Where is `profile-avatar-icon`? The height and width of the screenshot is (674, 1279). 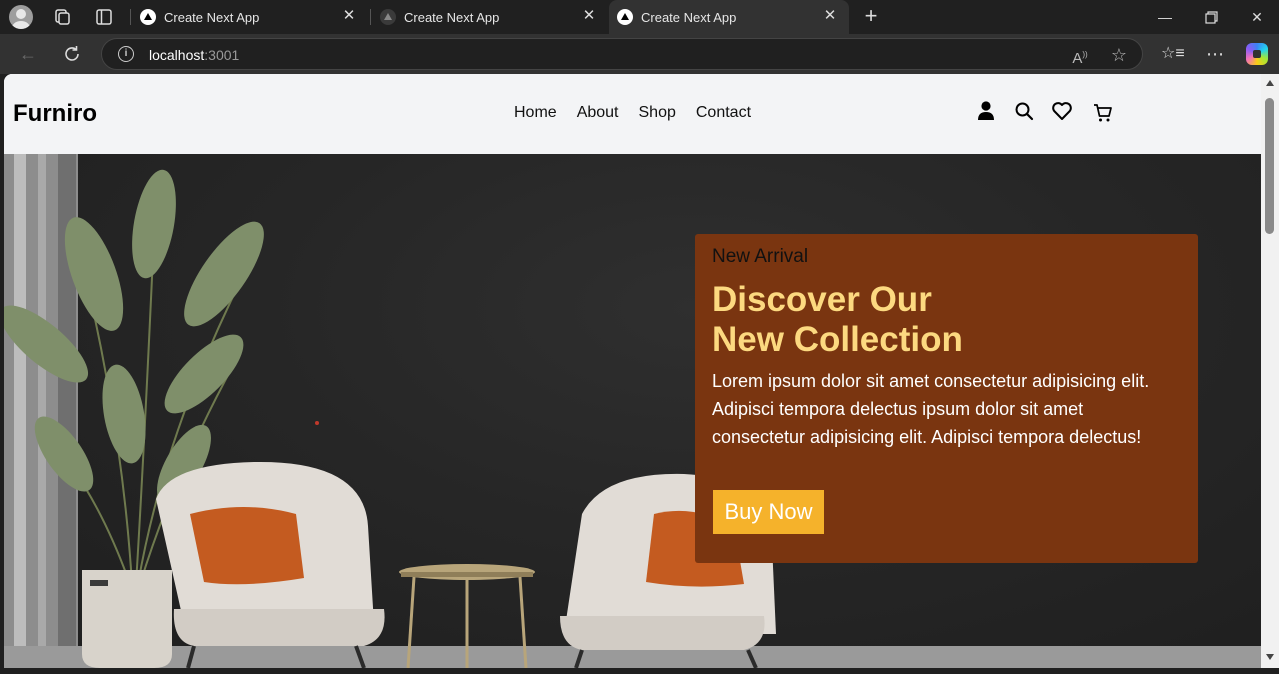
profile-avatar-icon is located at coordinates (21, 17).